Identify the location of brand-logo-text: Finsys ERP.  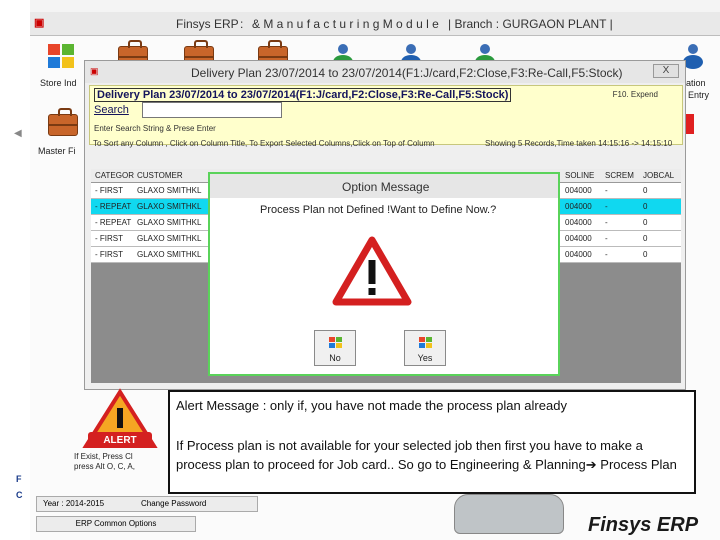
(643, 525).